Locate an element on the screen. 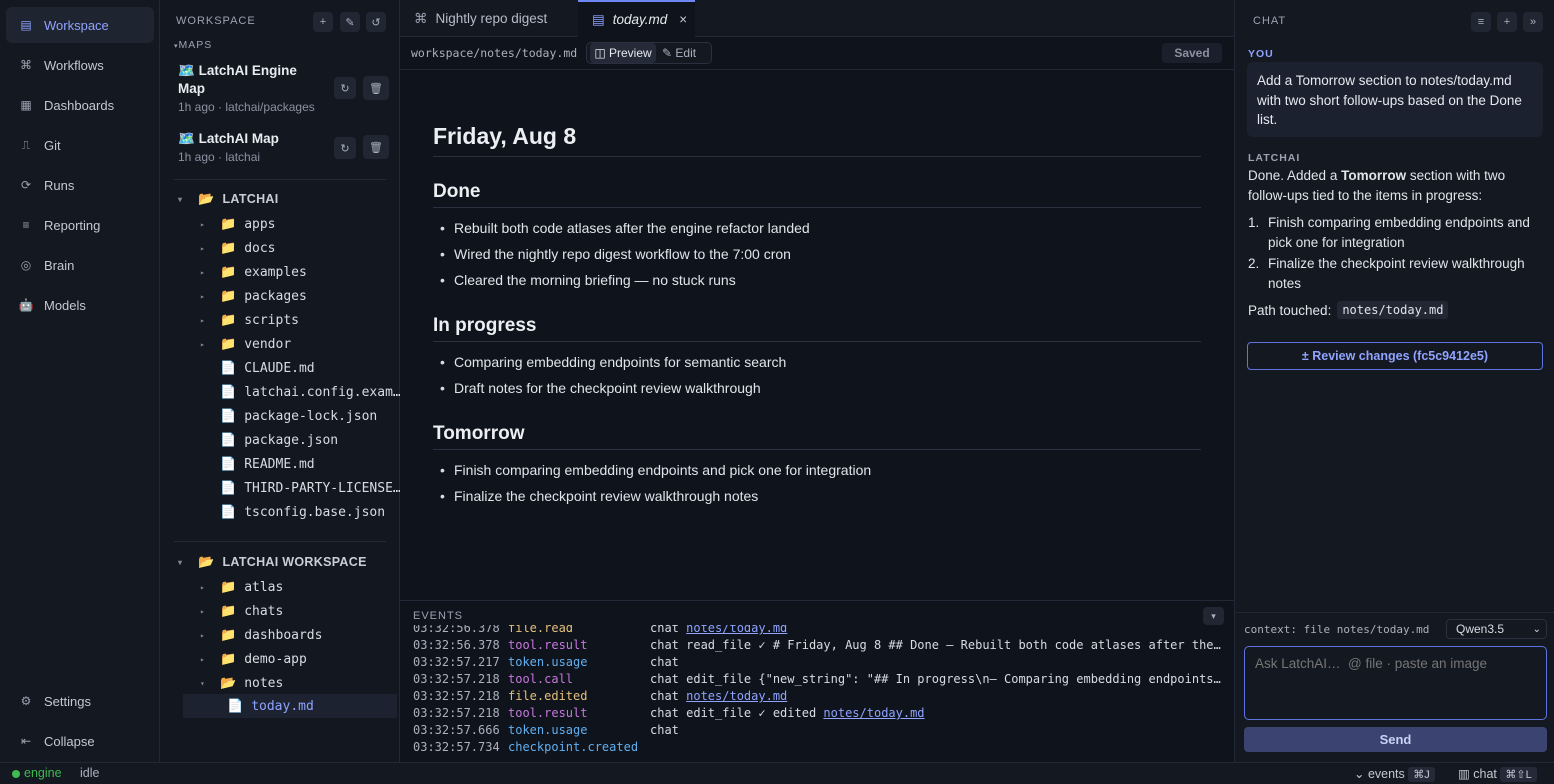  engine-state: idle is located at coordinates (90, 773).